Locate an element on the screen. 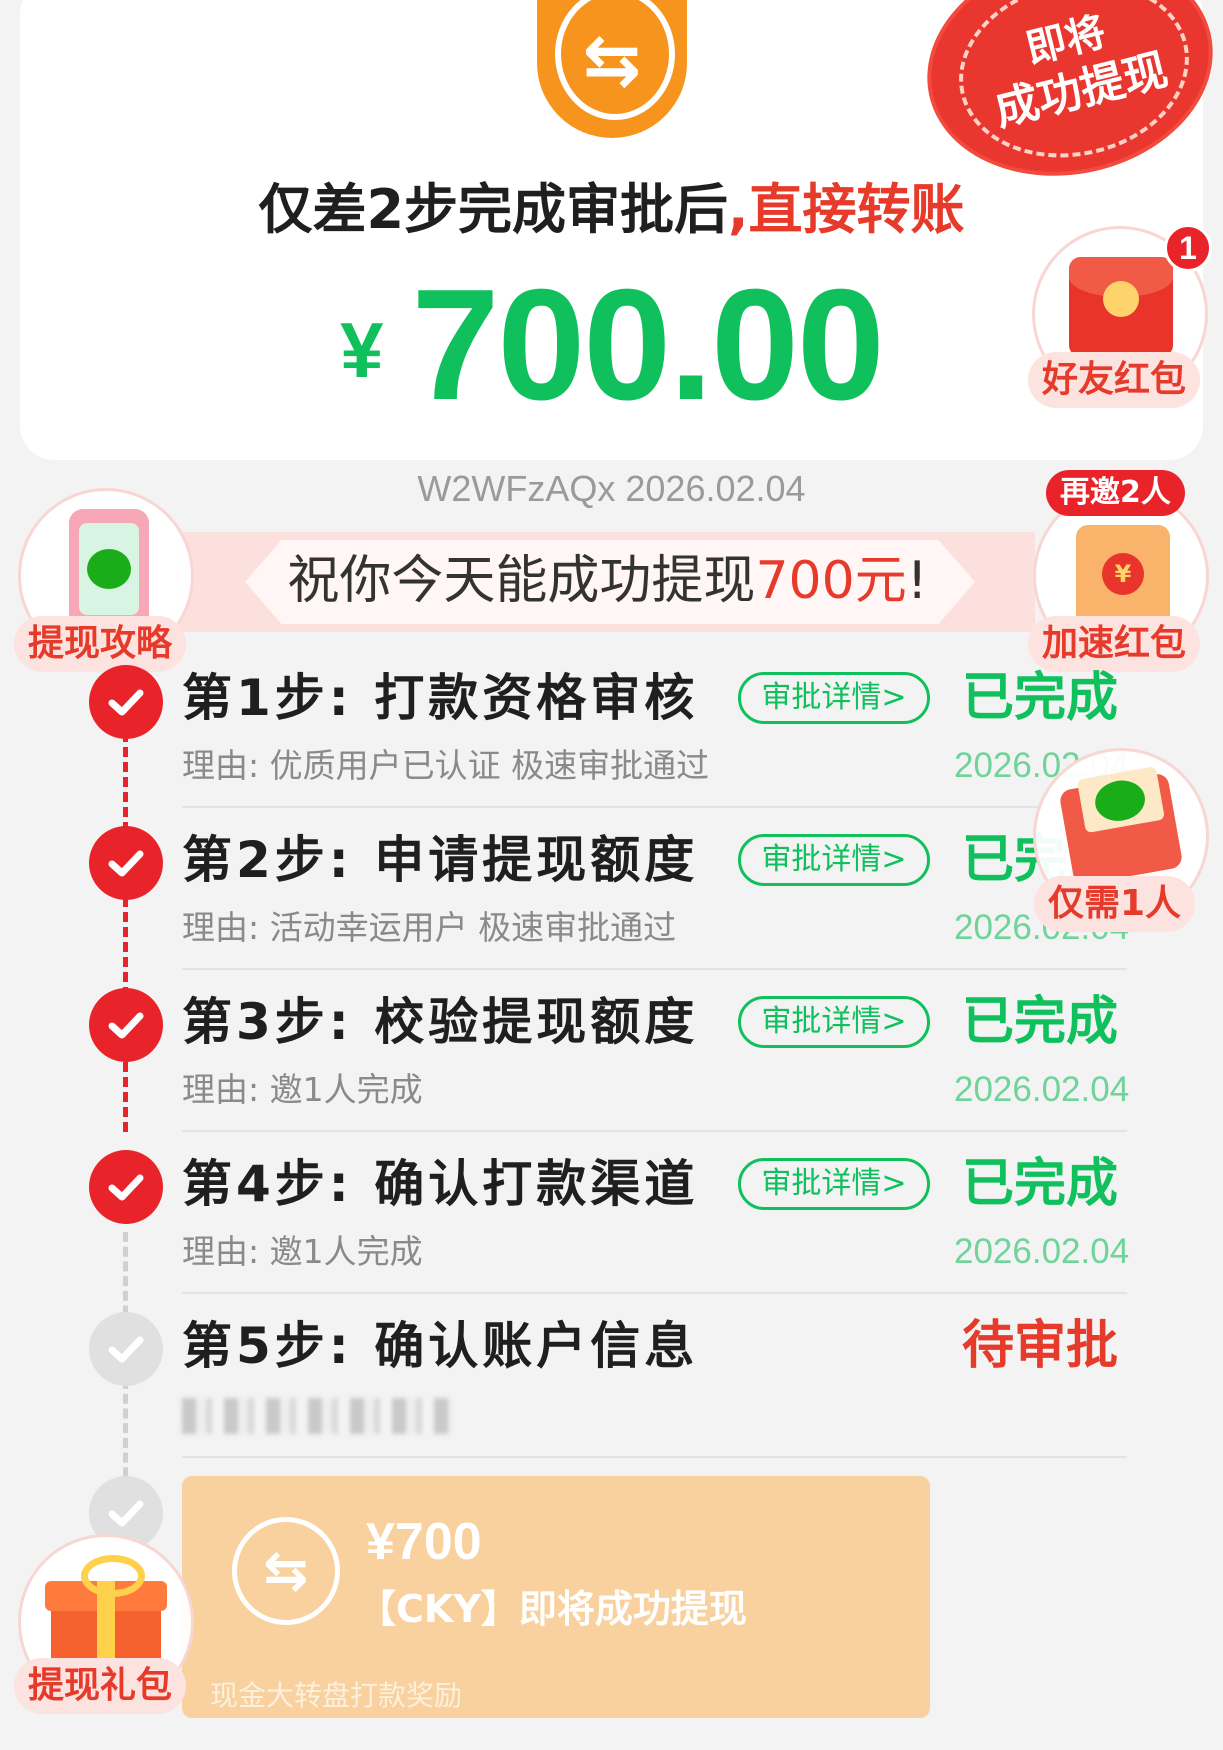 This screenshot has width=1223, height=1750. step-2-detail-button: 审批详情> is located at coordinates (834, 860).